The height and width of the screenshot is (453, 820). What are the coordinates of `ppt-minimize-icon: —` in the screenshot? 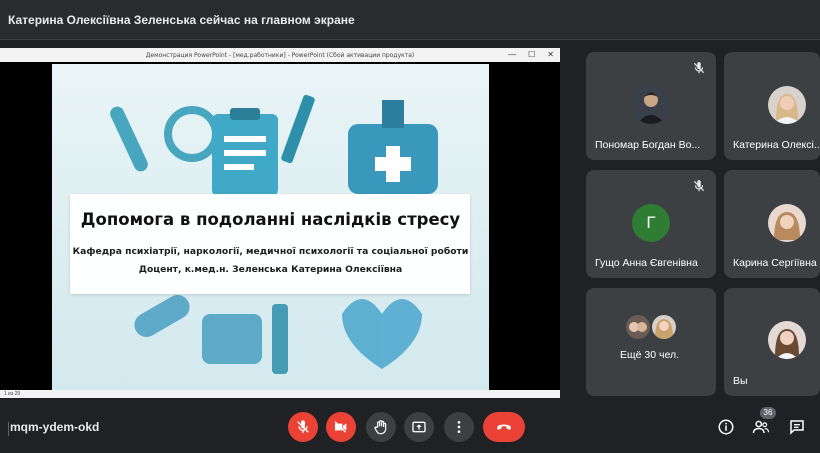 It's located at (512, 54).